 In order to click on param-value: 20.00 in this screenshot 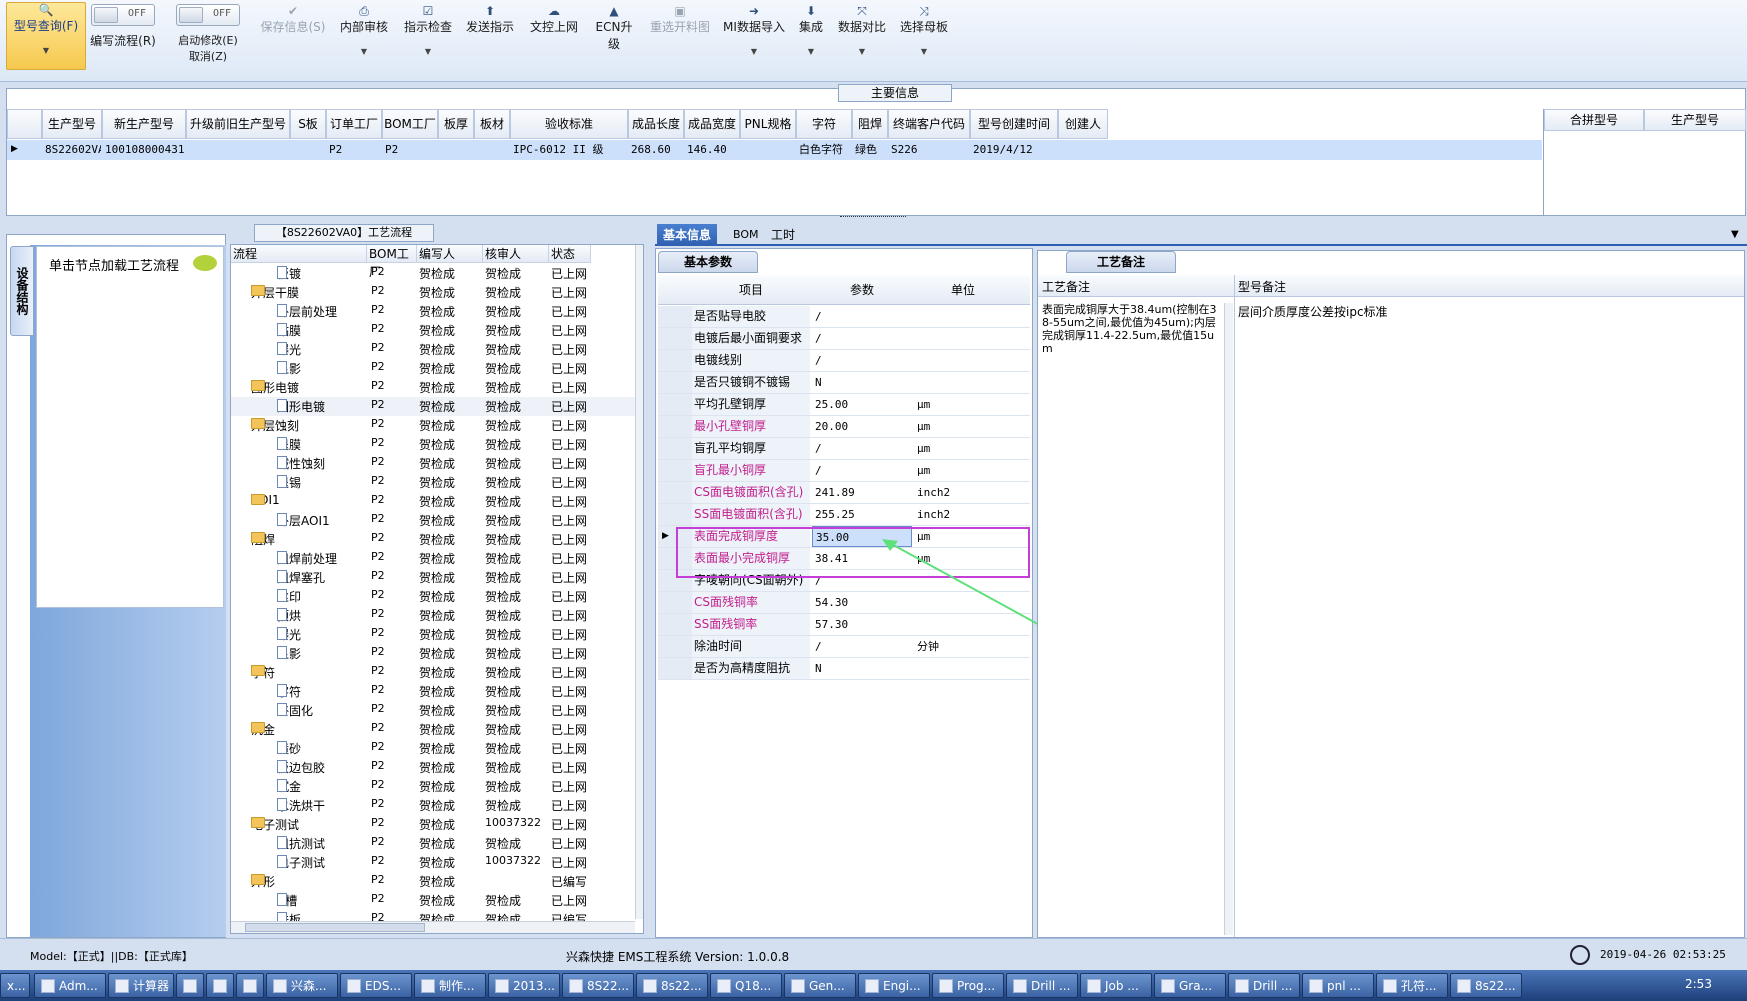, I will do `click(862, 426)`.